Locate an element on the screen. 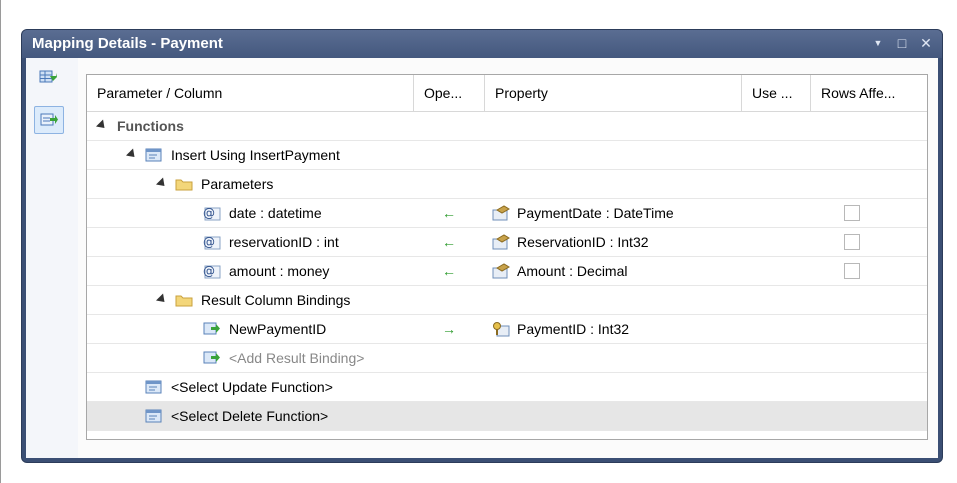 Image resolution: width=957 pixels, height=483 pixels. window-title: Mapping Details - Payment is located at coordinates (127, 43).